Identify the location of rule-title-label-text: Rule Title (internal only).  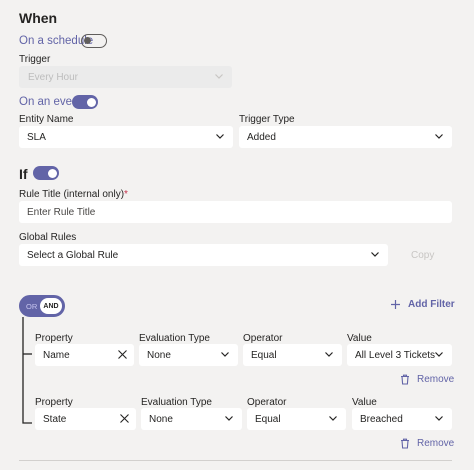
(72, 194).